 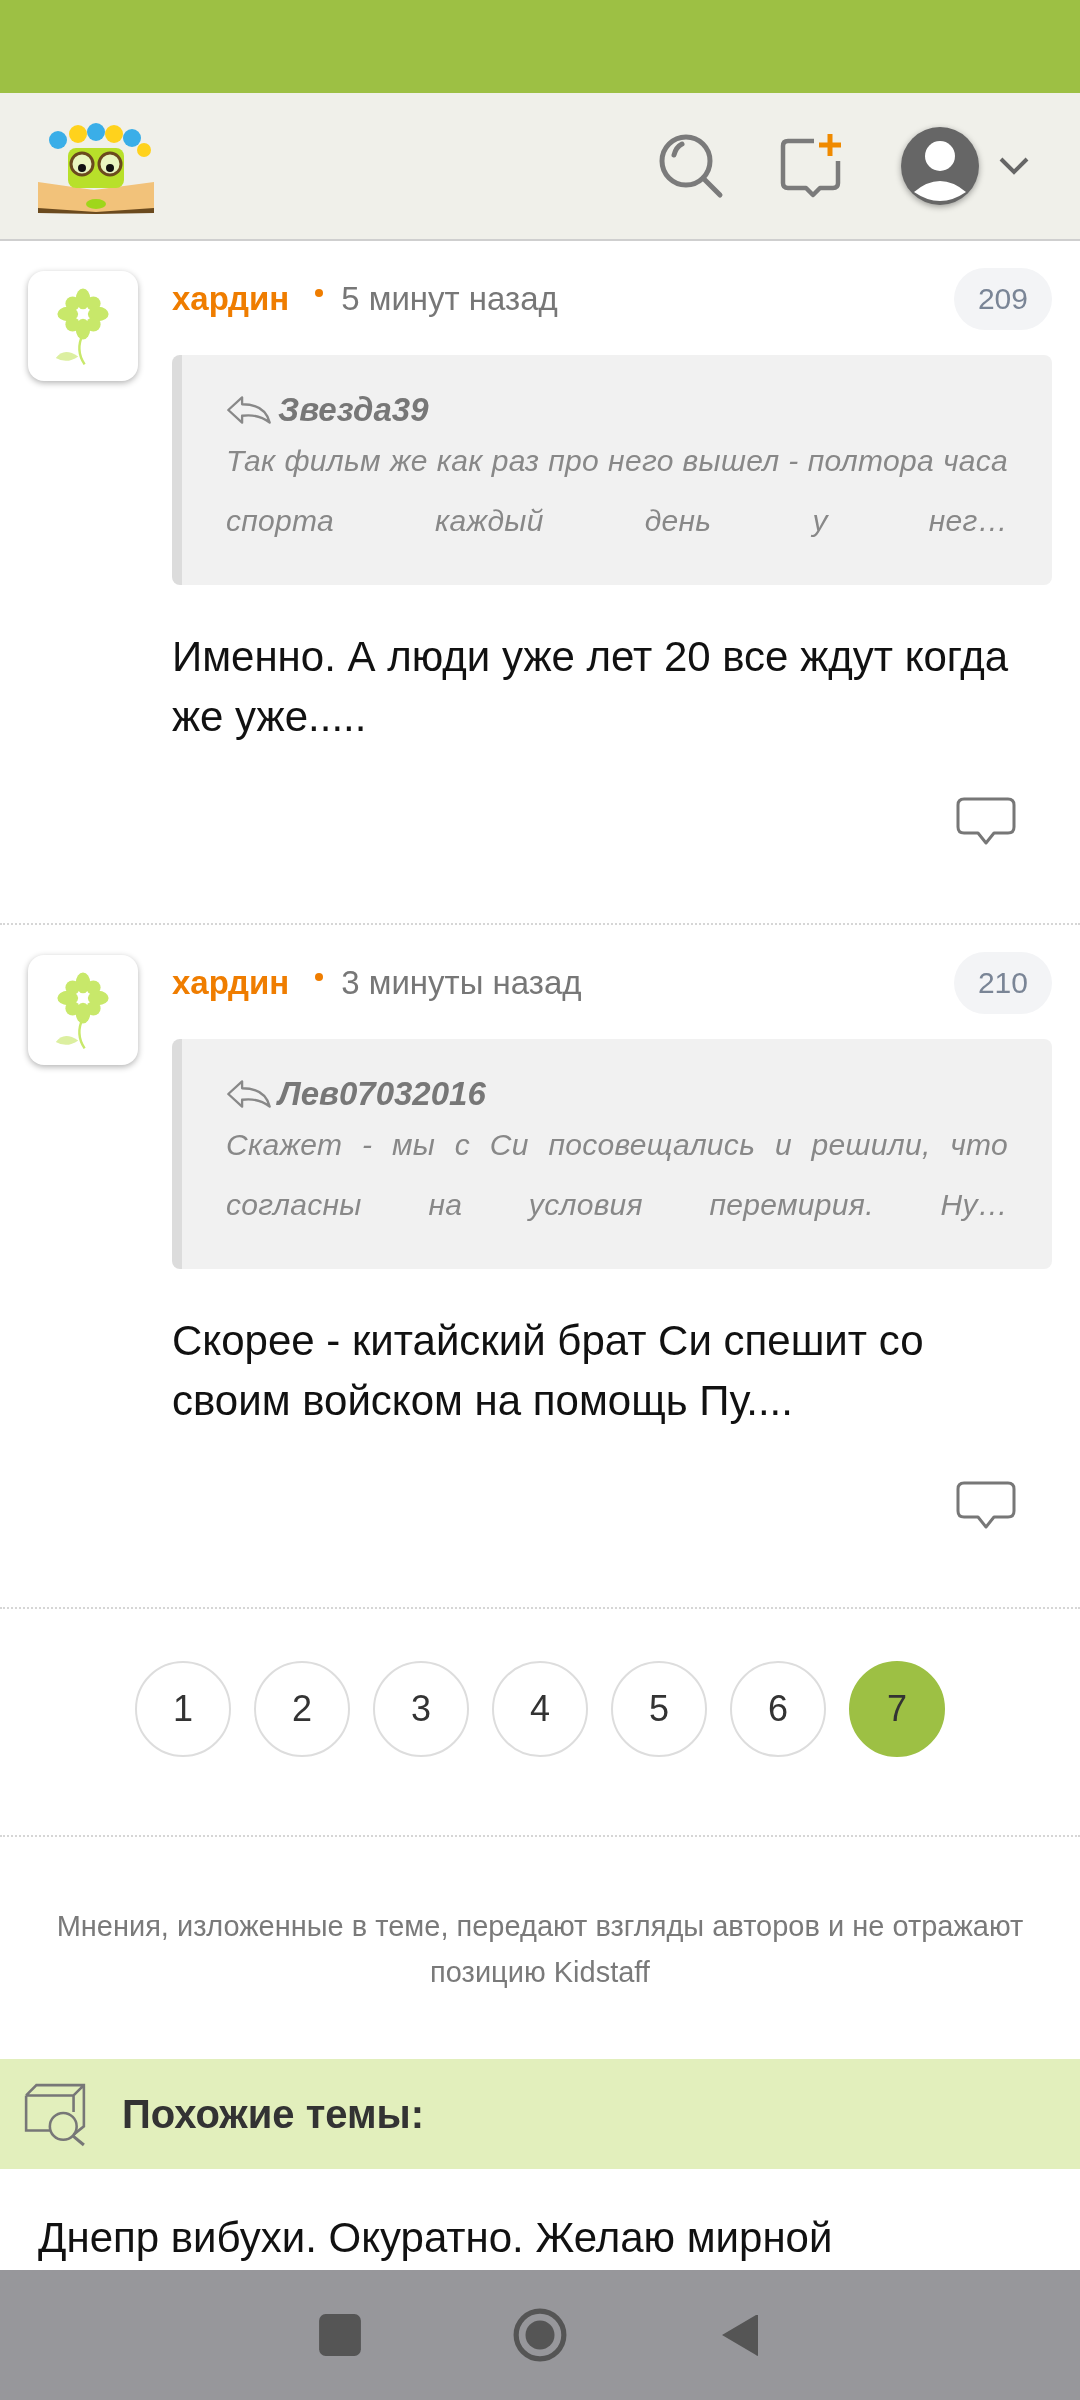 I want to click on profile-avatar-icon, so click(x=940, y=166).